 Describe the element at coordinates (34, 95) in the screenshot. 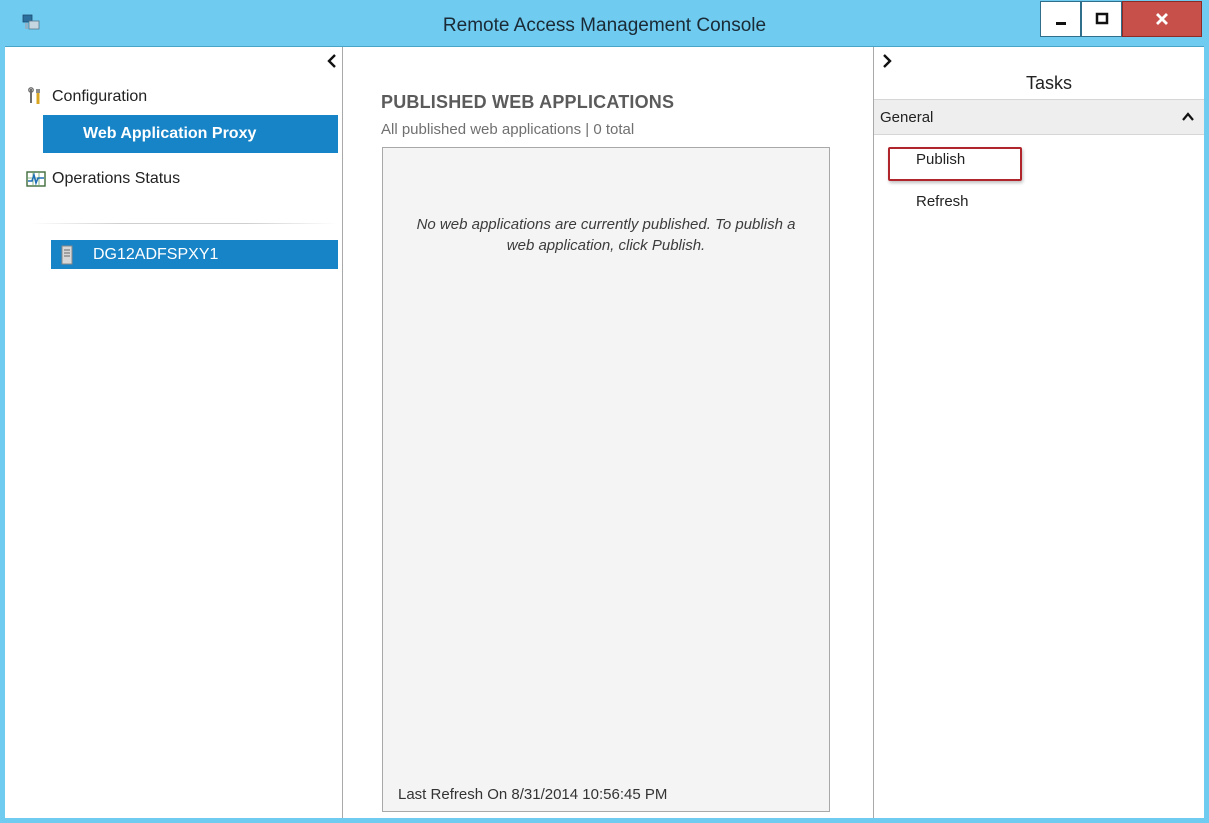

I see `tools-icon` at that location.